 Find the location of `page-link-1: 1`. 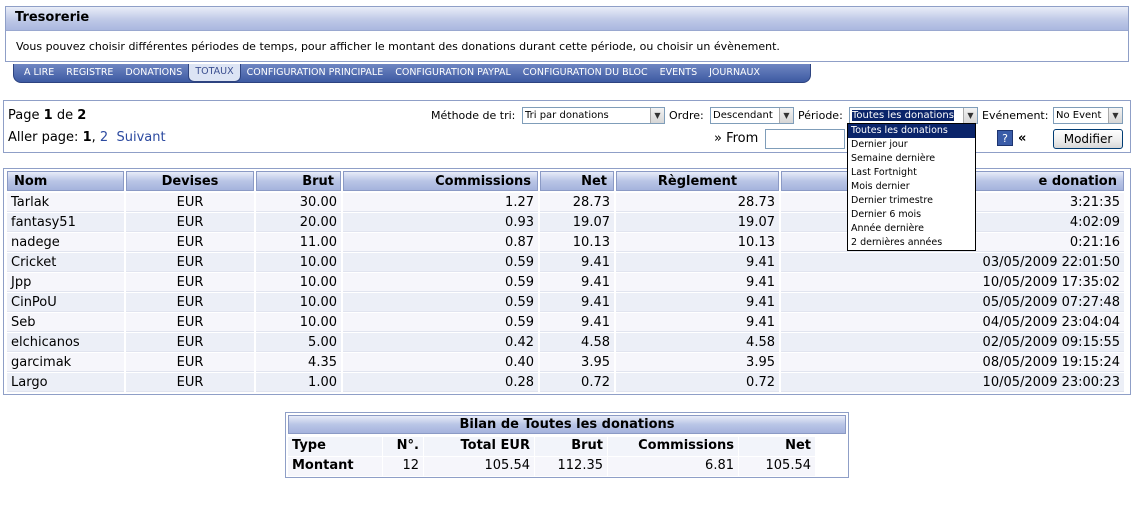

page-link-1: 1 is located at coordinates (87, 137).